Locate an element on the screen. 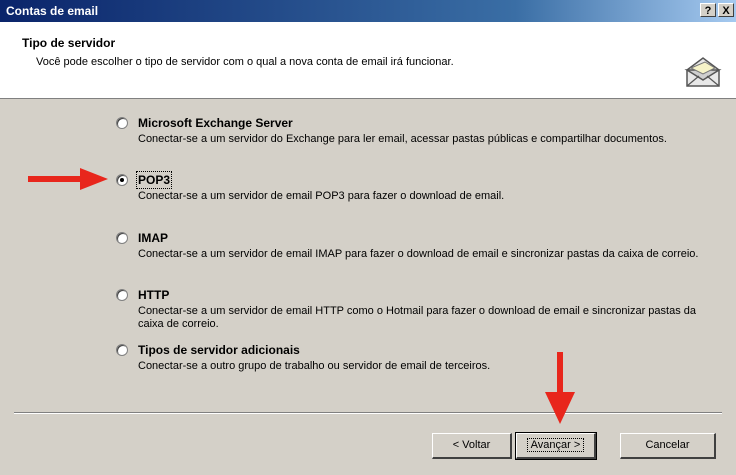 The width and height of the screenshot is (736, 475). next-button: Avançar > is located at coordinates (556, 446).